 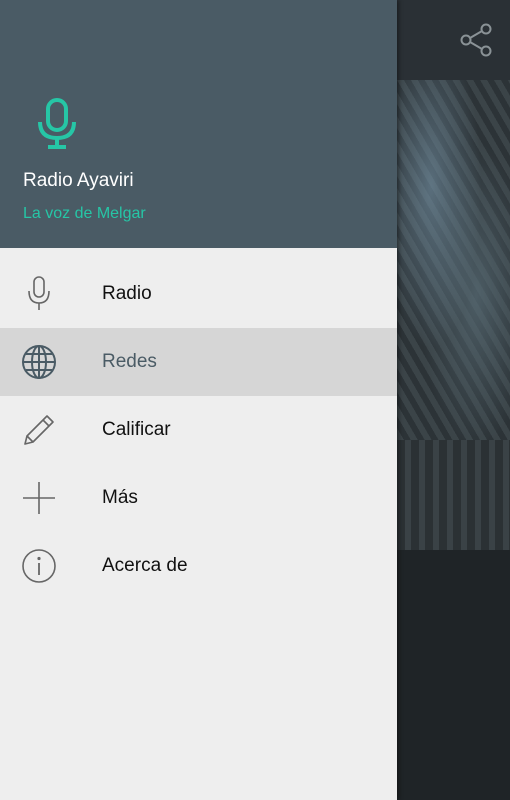 I want to click on menu-item-radio: Radio, so click(x=198, y=294).